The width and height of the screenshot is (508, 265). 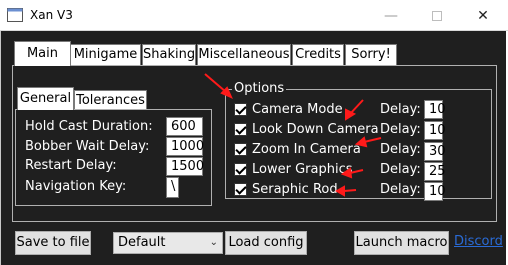 What do you see at coordinates (297, 109) in the screenshot?
I see `camera-mode-label: Camera Mode` at bounding box center [297, 109].